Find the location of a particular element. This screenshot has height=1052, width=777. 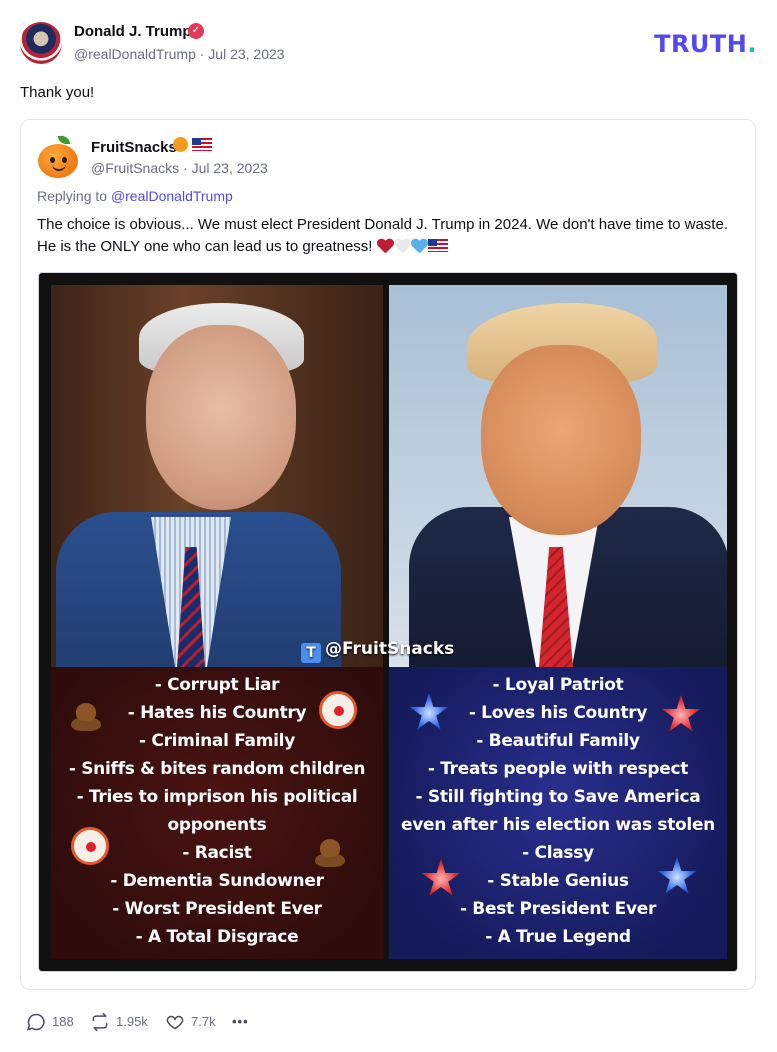

name-emoji-icons is located at coordinates (192, 145).